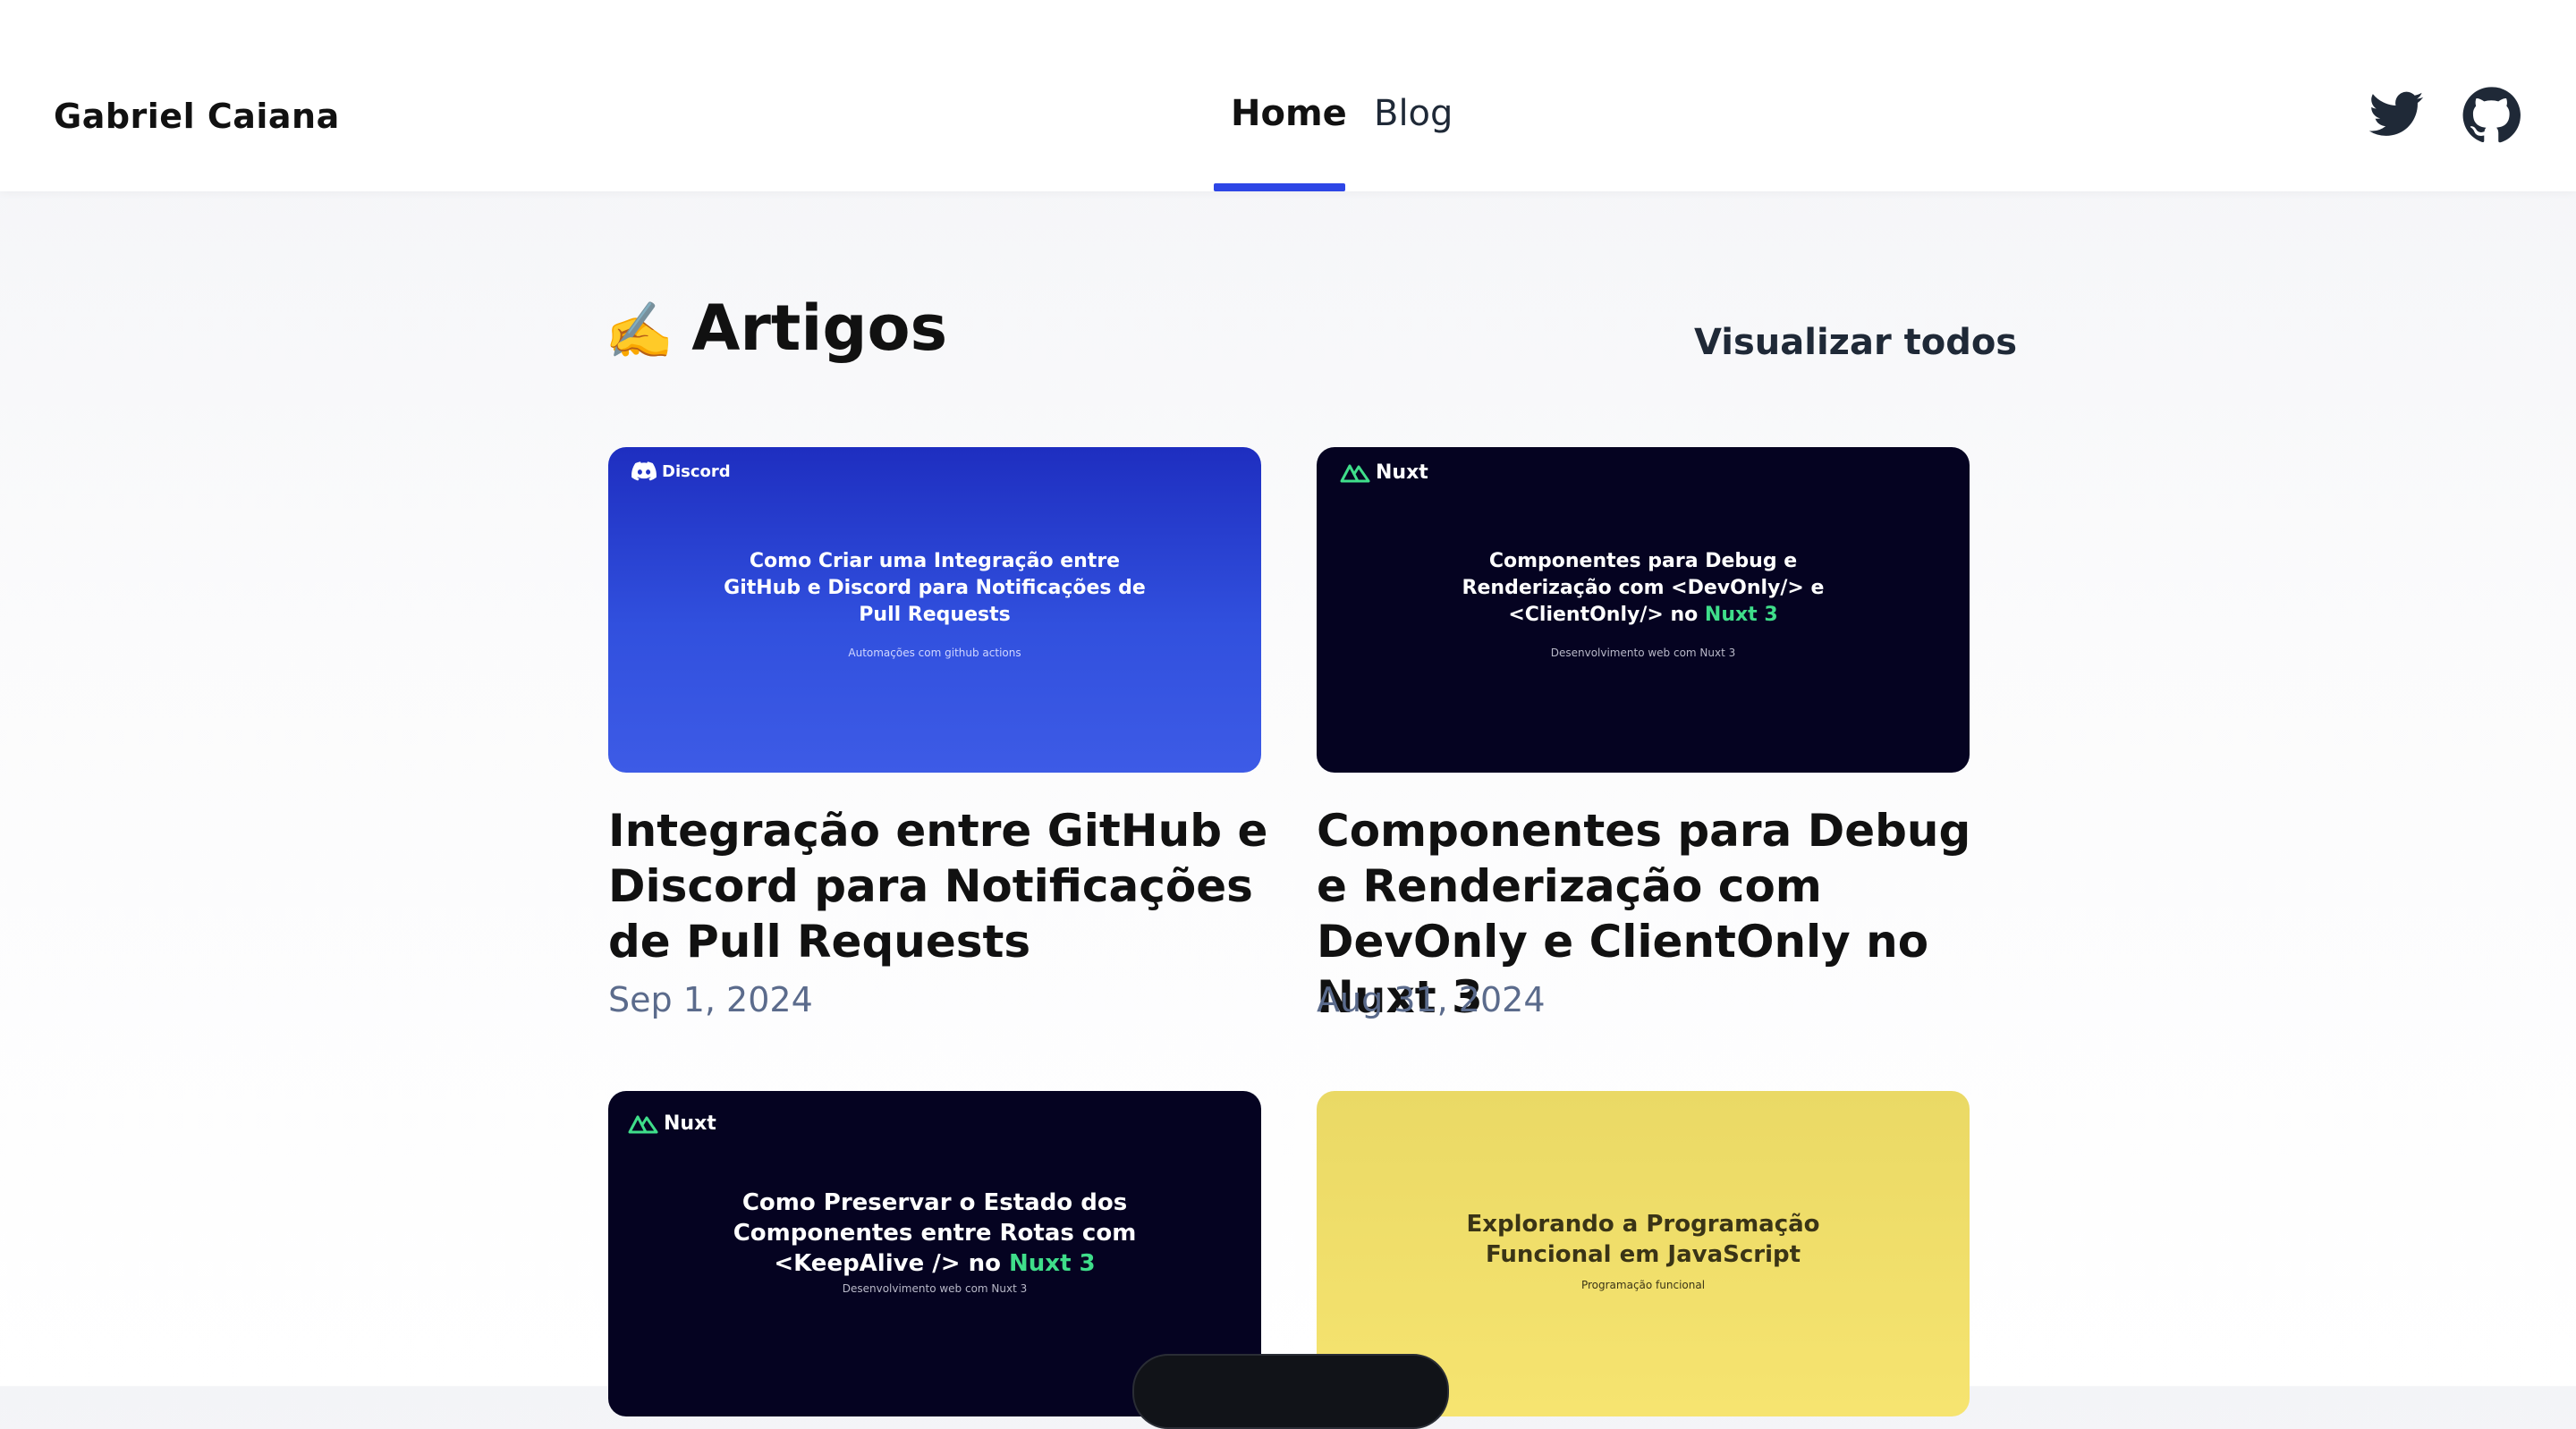  I want to click on nav-home-link: Home, so click(1289, 113).